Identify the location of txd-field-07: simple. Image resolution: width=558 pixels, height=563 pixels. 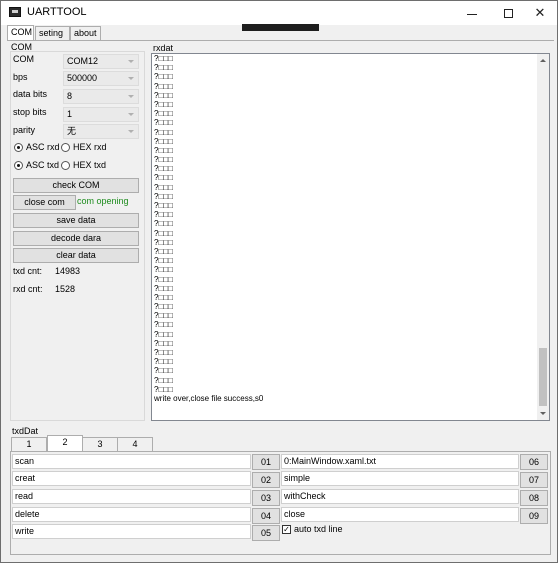
(400, 478).